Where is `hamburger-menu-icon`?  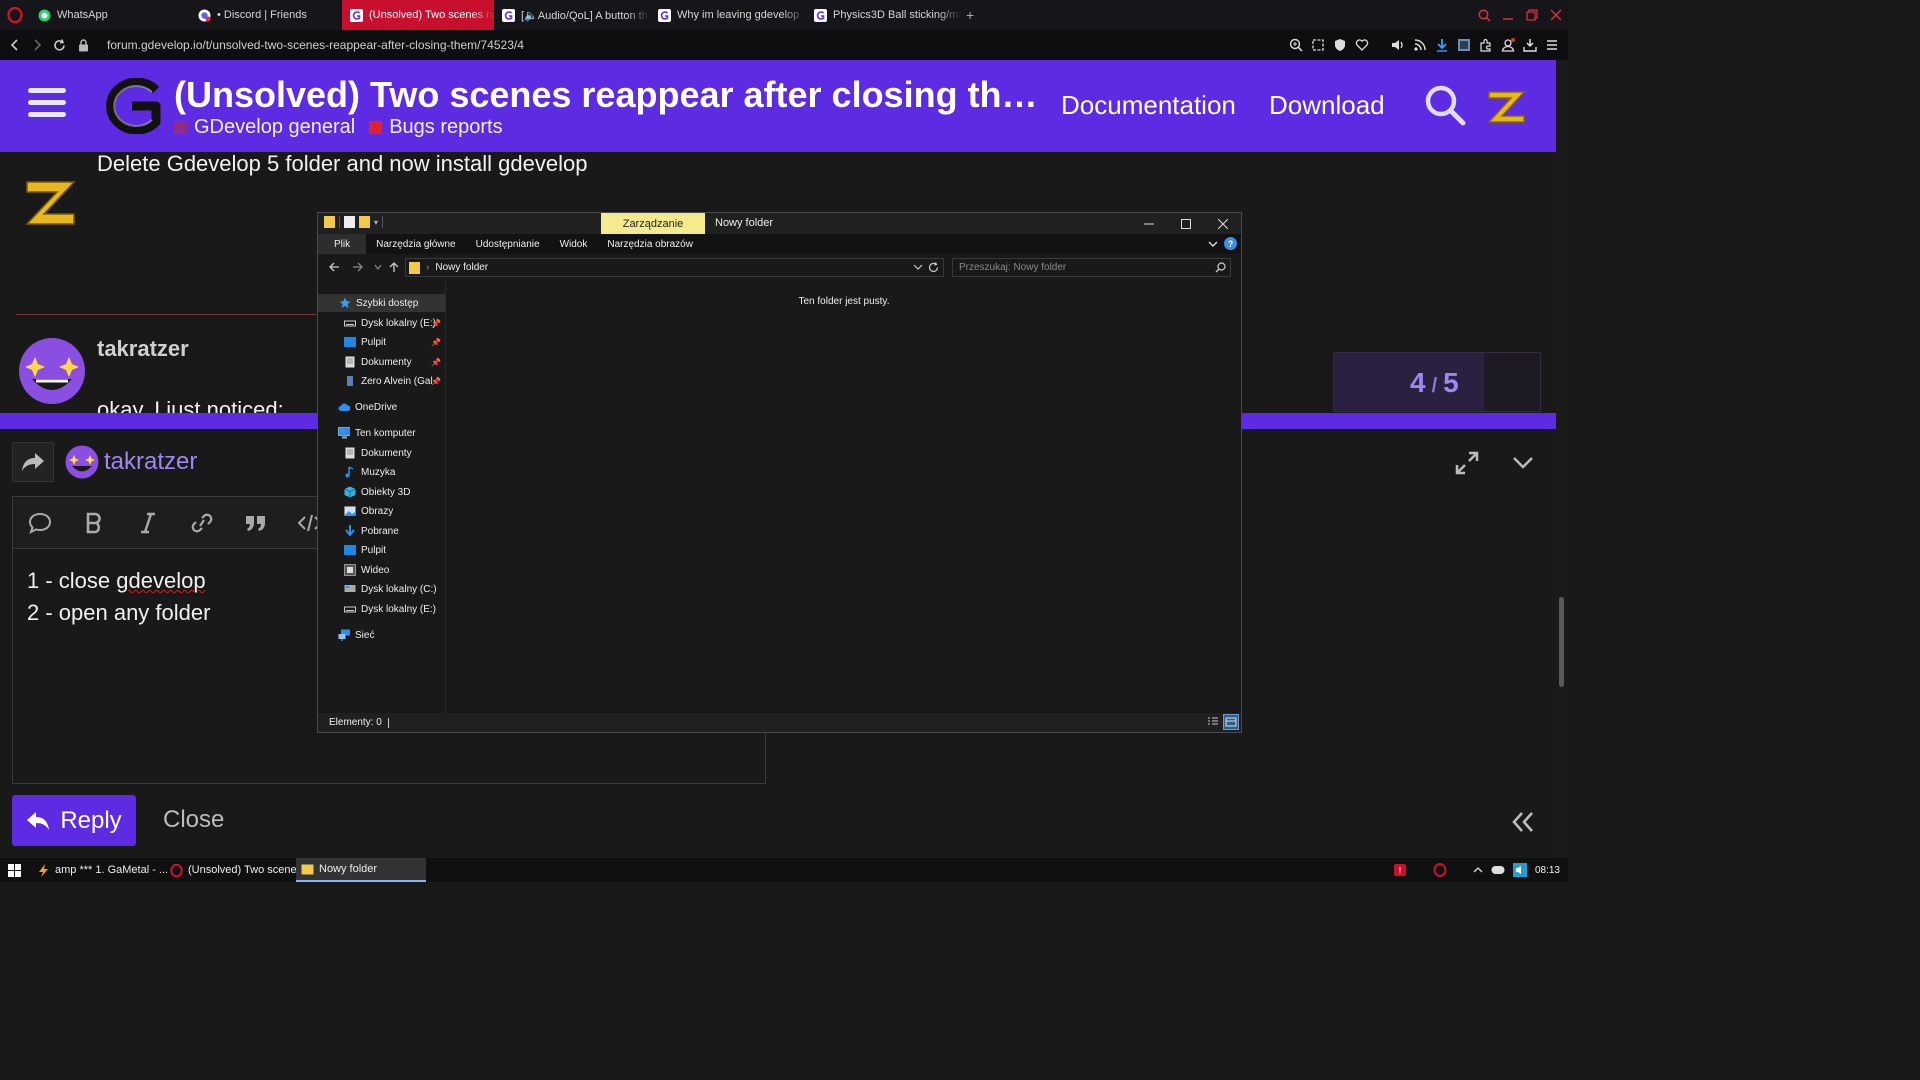
hamburger-menu-icon is located at coordinates (47, 104).